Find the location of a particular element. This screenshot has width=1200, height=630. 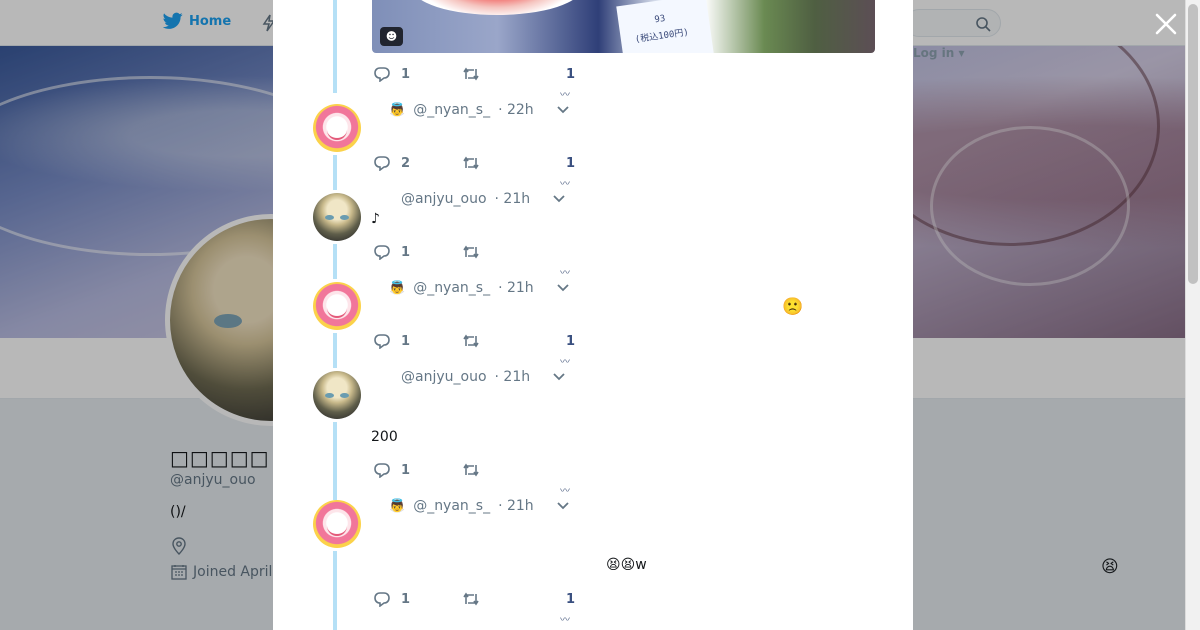

media-label-tax: (税込100円) is located at coordinates (662, 36).